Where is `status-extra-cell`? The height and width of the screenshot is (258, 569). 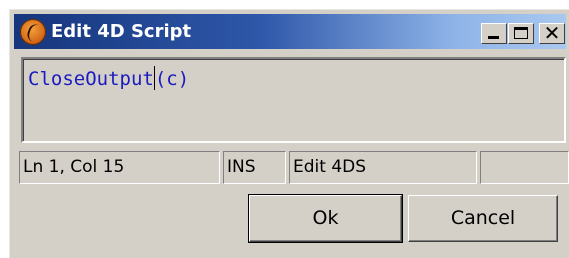 status-extra-cell is located at coordinates (524, 167).